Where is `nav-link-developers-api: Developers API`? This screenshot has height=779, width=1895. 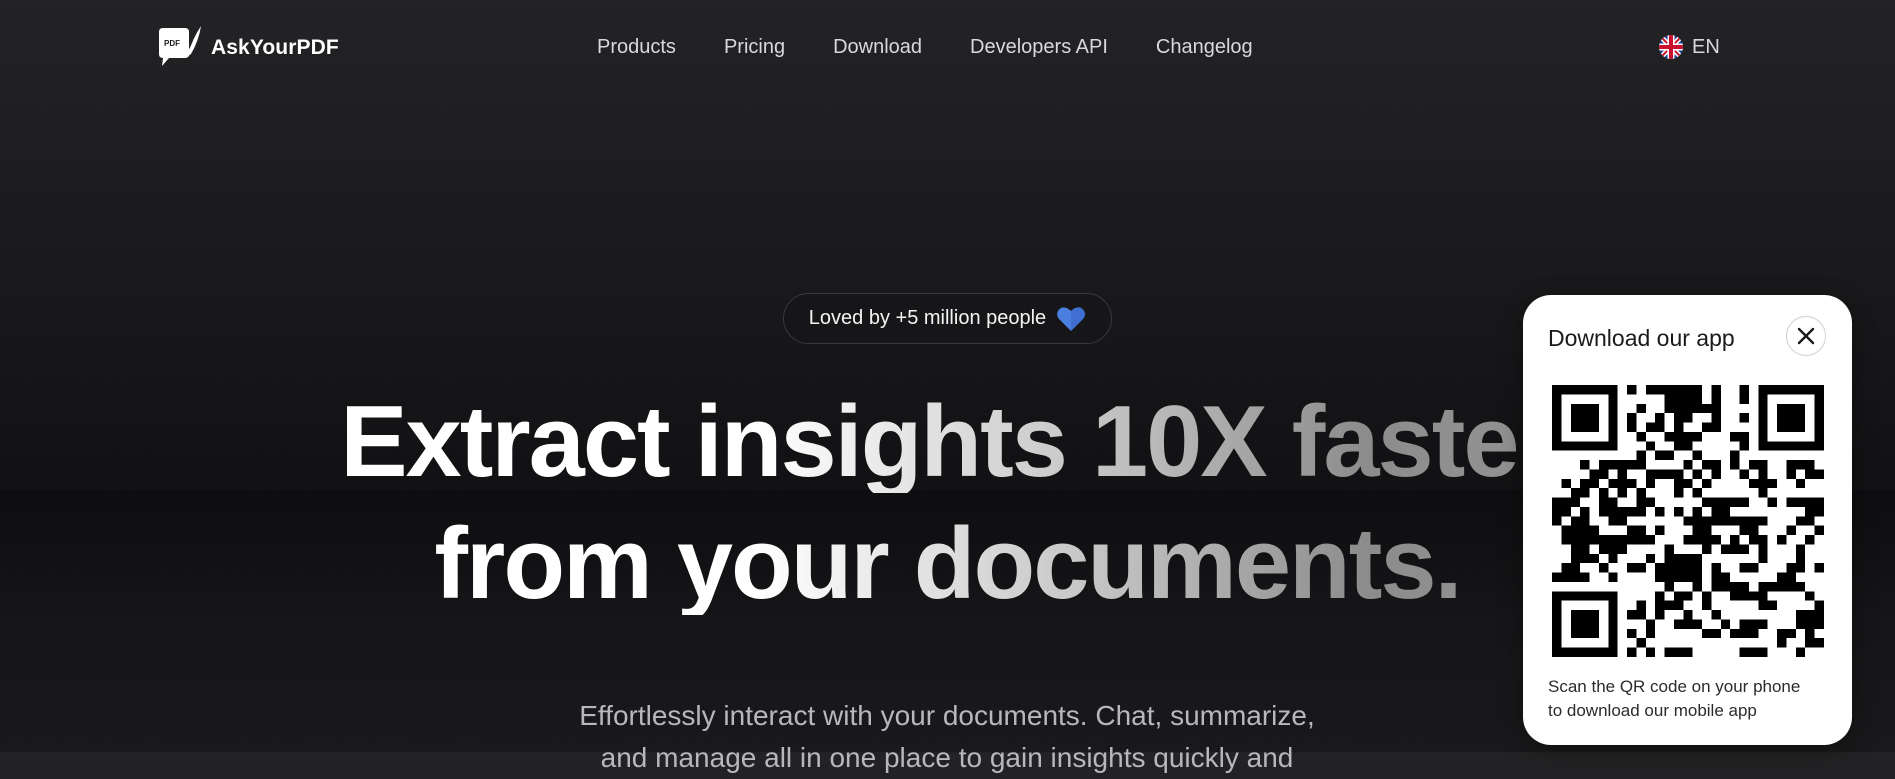 nav-link-developers-api: Developers API is located at coordinates (1039, 47).